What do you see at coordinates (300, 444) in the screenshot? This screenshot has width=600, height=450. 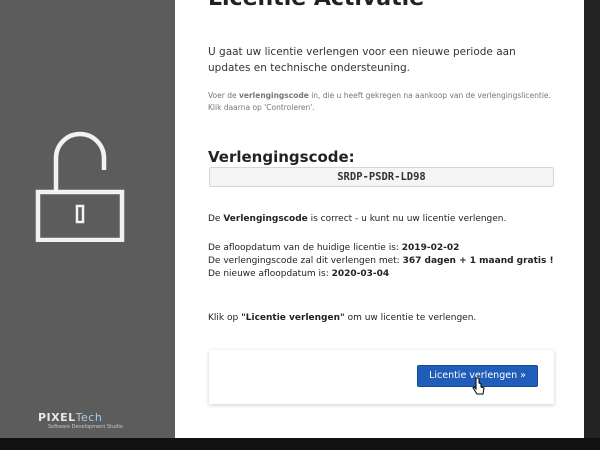 I see `bottom-edge` at bounding box center [300, 444].